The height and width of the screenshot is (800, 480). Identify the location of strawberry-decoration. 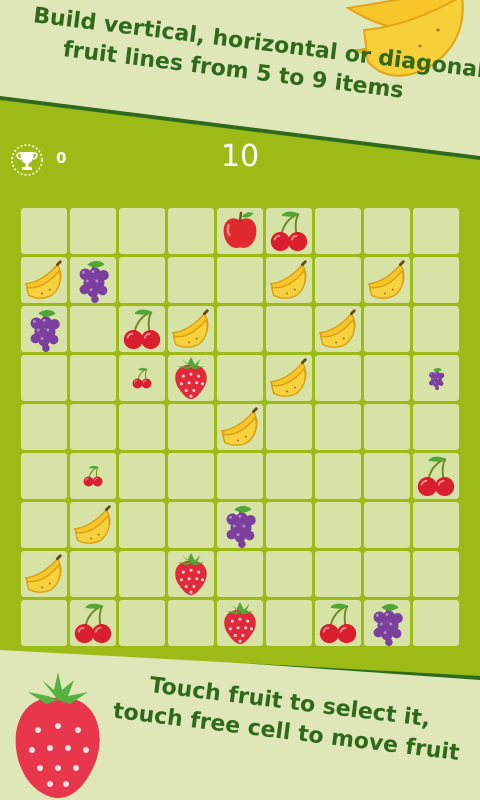
(57, 735).